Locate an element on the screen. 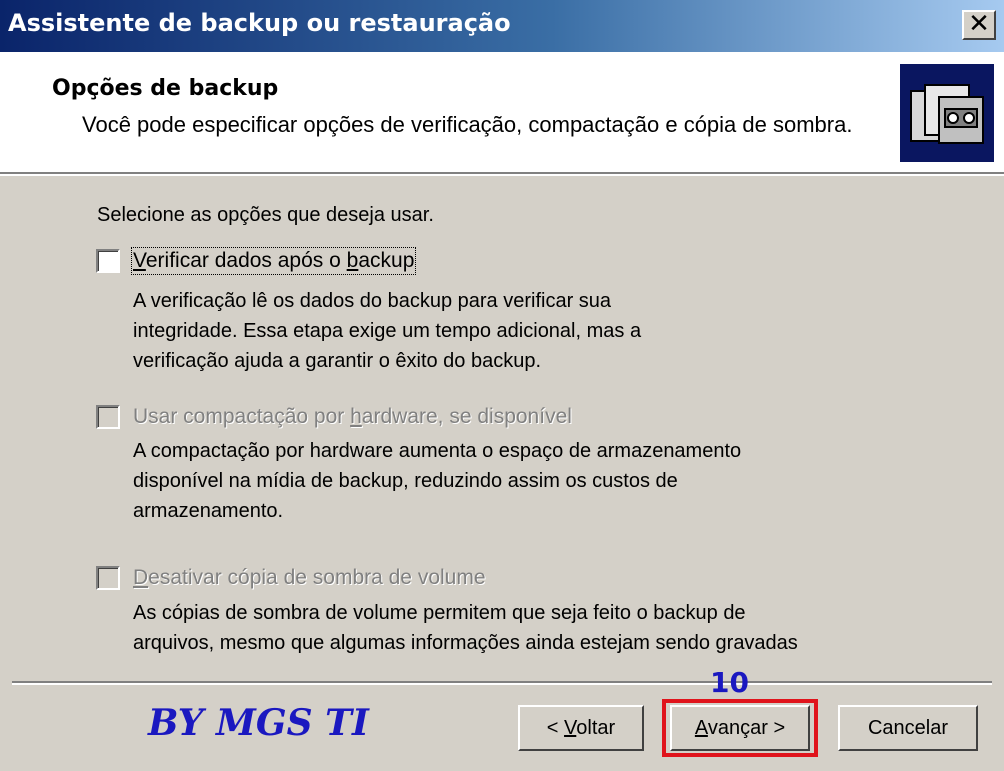  verify-data-label-mnemonic: V is located at coordinates (139, 260).